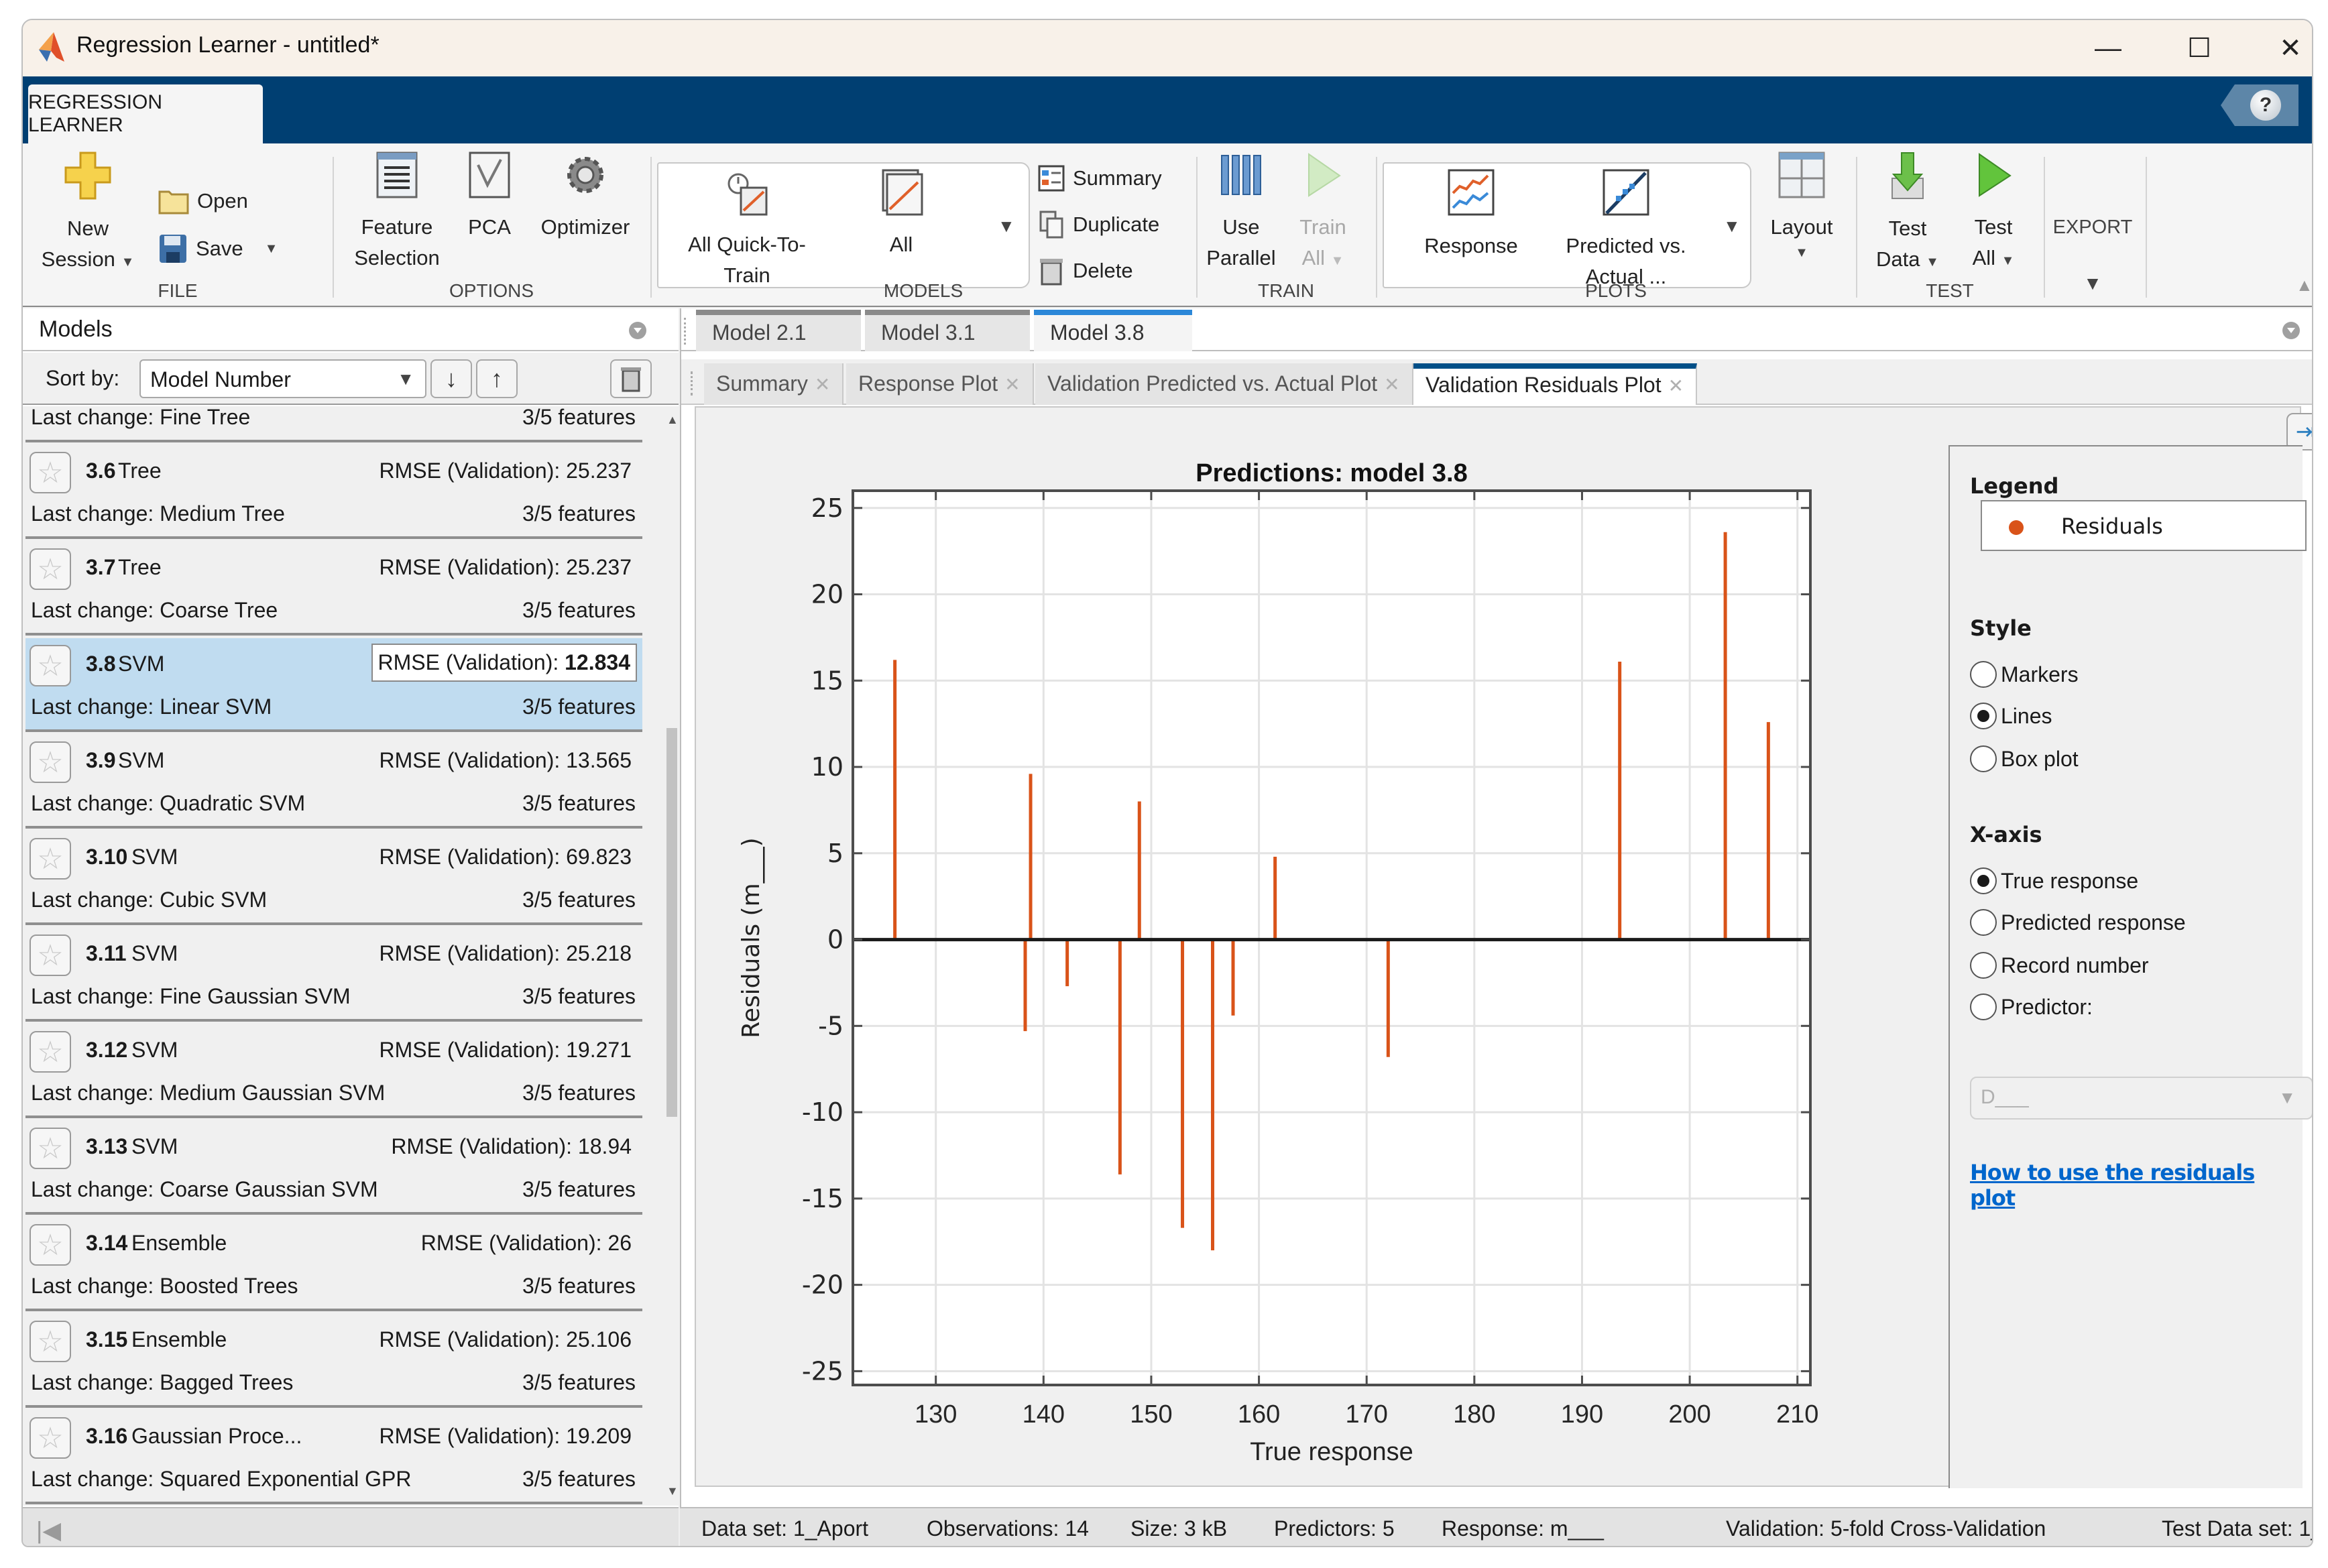 Image resolution: width=2328 pixels, height=1568 pixels. I want to click on open-button: Open, so click(203, 201).